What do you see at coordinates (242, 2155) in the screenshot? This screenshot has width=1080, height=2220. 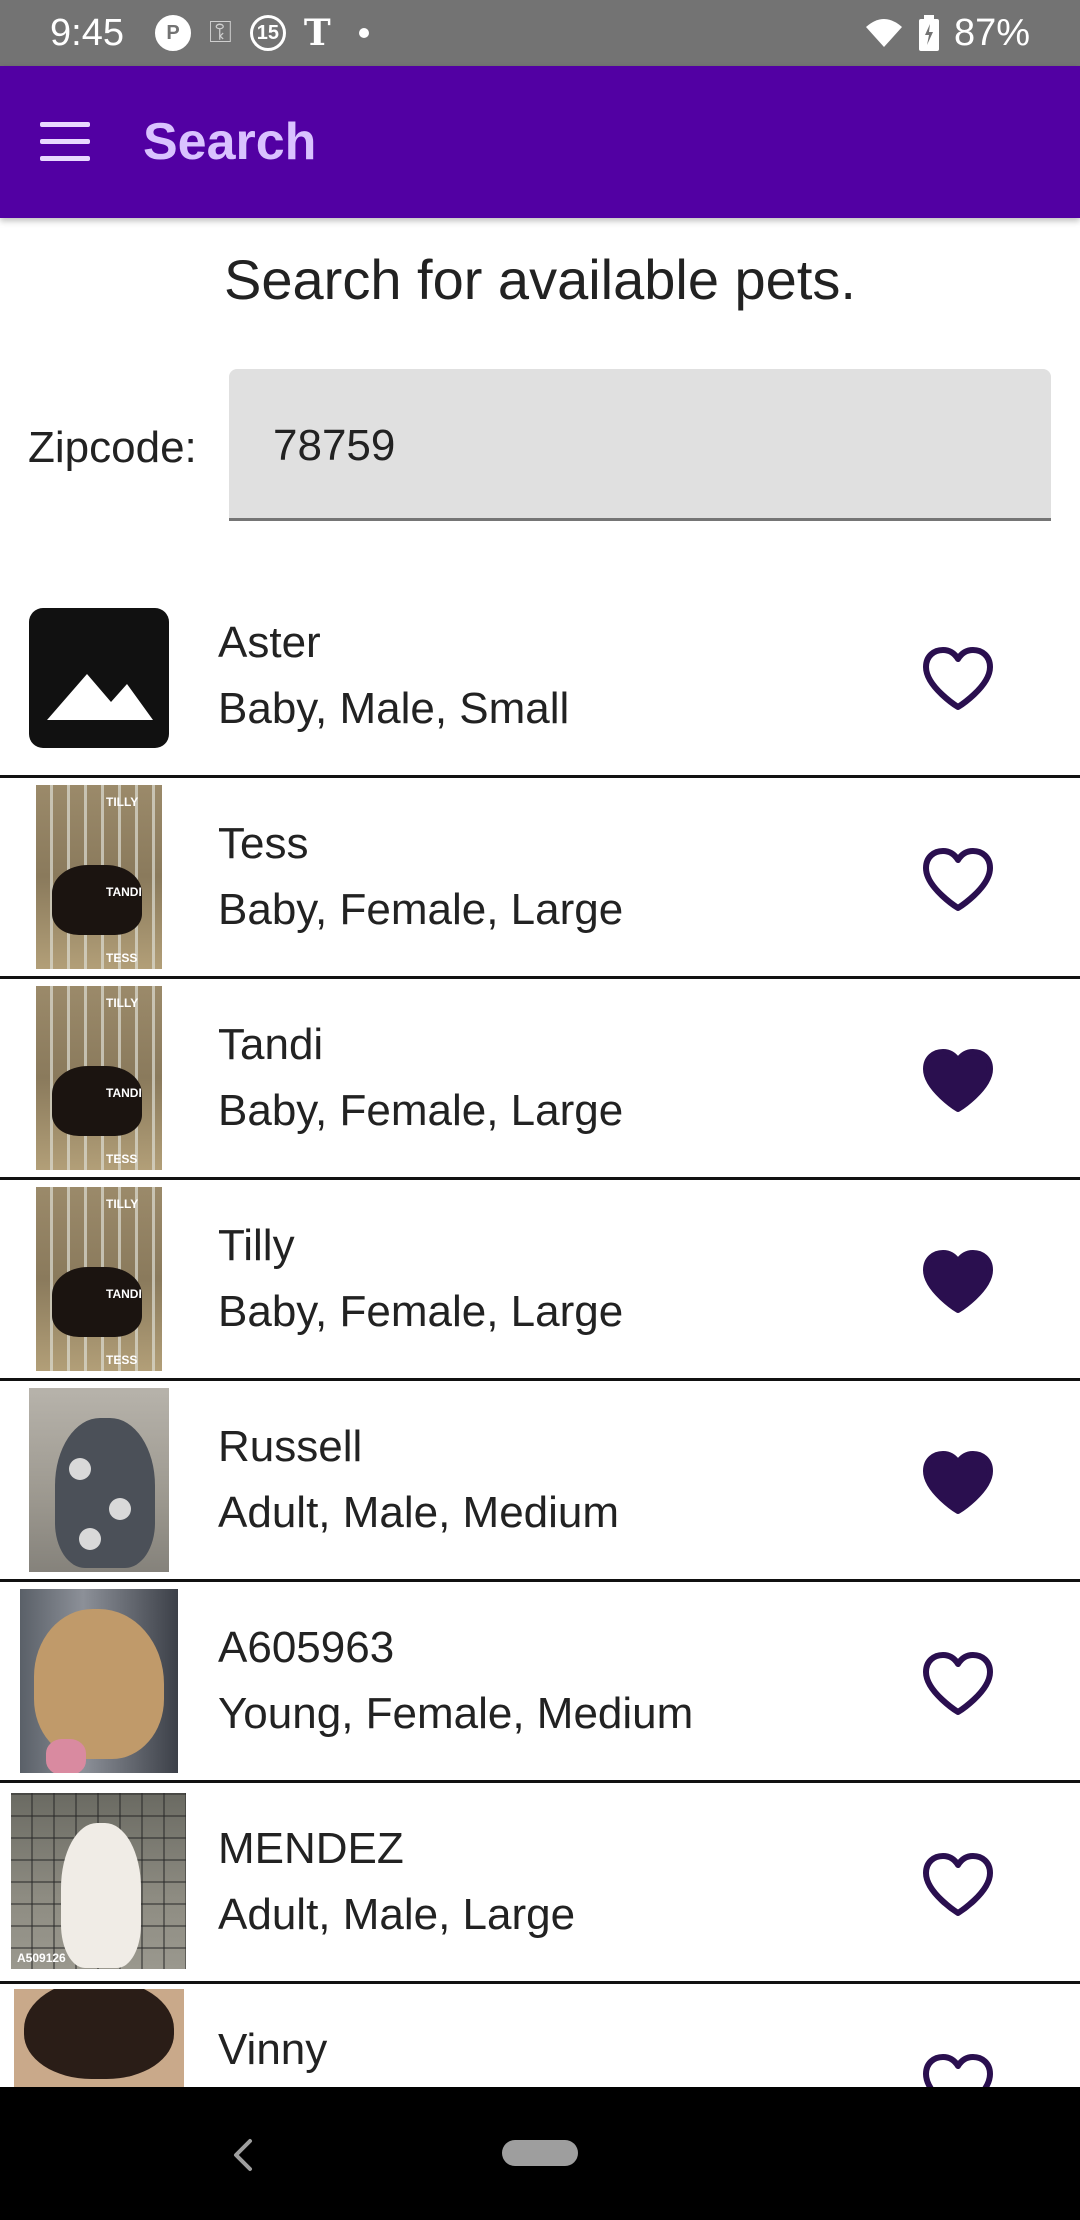 I see `back-icon` at bounding box center [242, 2155].